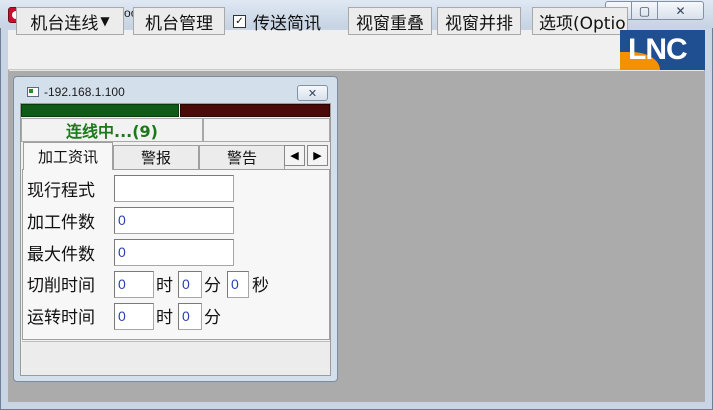  I want to click on chevron-down-icon: ▼, so click(105, 21).